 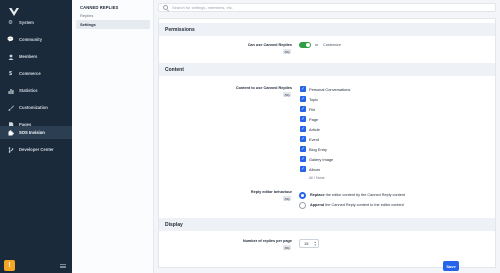 What do you see at coordinates (306, 243) in the screenshot?
I see `replies-per-page-value: 15` at bounding box center [306, 243].